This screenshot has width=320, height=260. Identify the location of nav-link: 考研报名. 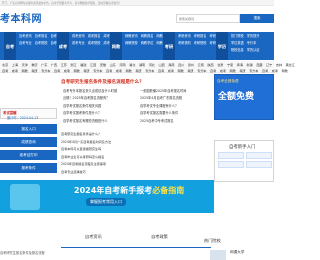
(200, 36).